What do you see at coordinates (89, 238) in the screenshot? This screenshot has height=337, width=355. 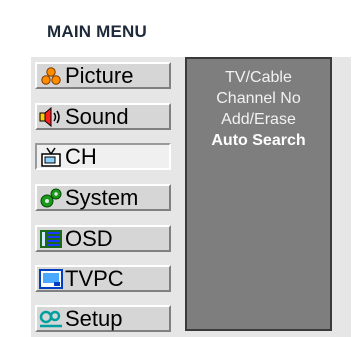 I see `menu-item-label: OSD` at bounding box center [89, 238].